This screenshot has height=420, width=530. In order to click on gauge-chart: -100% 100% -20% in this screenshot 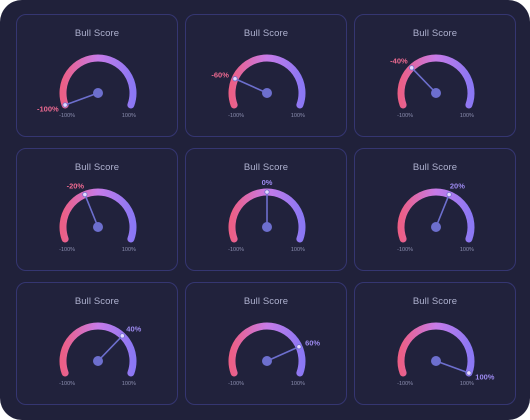, I will do `click(98, 217)`.